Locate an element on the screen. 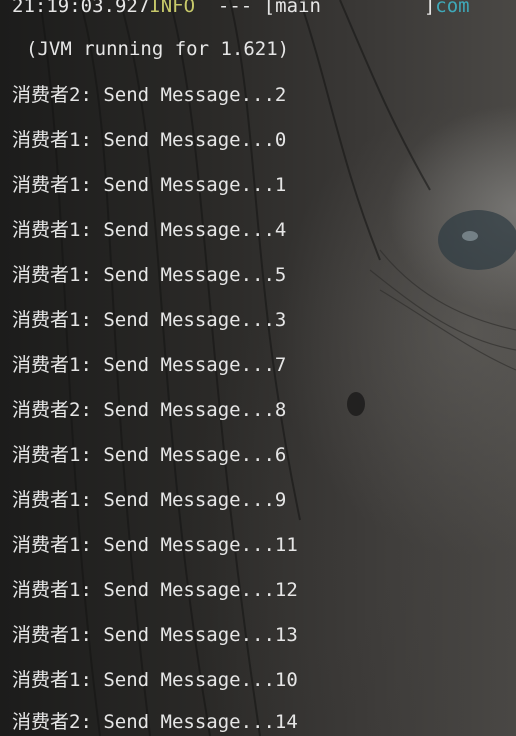 This screenshot has height=736, width=516. message-line: 消费者1: Send Message...9 is located at coordinates (149, 500).